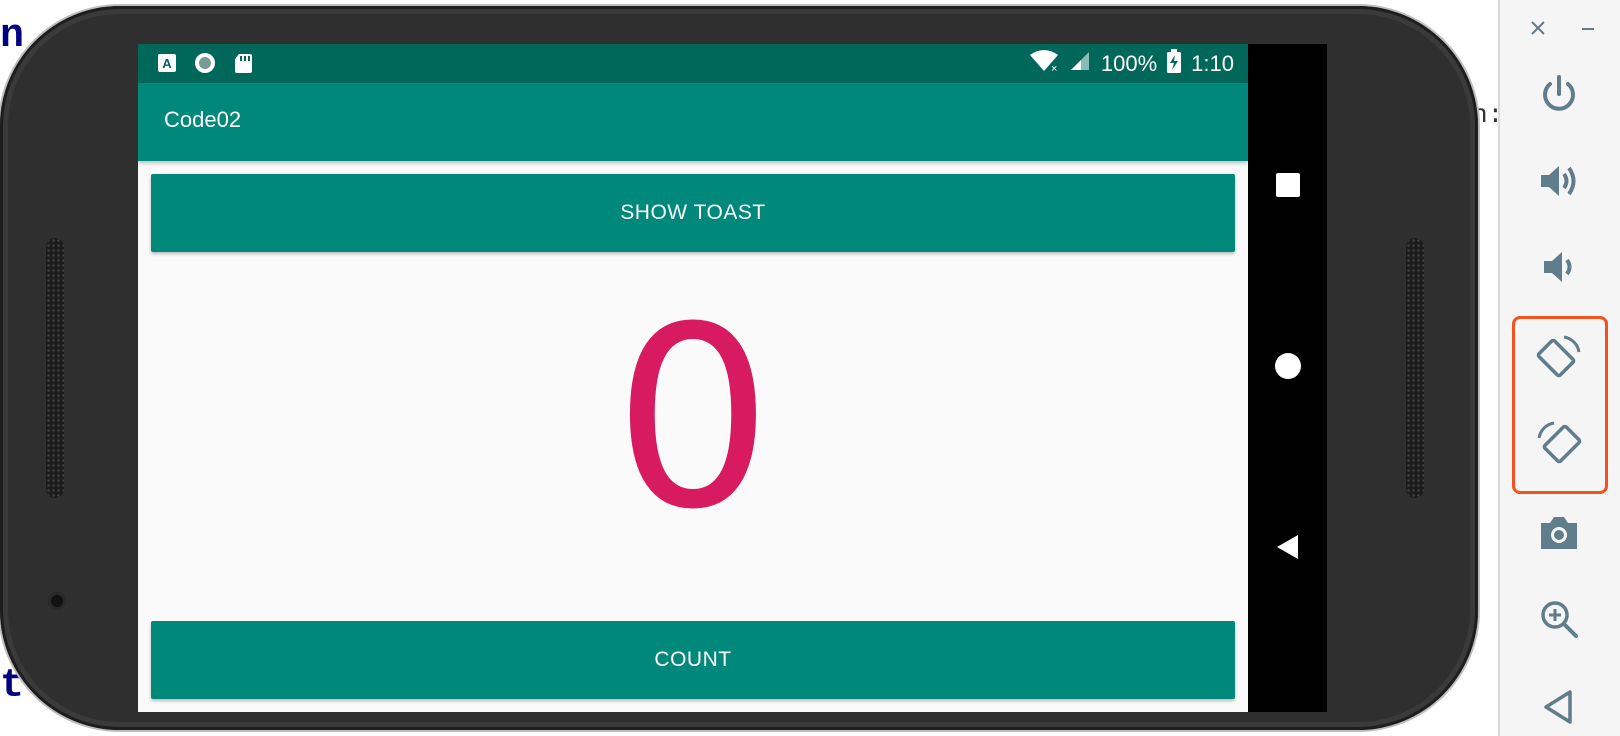 The width and height of the screenshot is (1620, 736). Describe the element at coordinates (1288, 187) in the screenshot. I see `recents-icon` at that location.